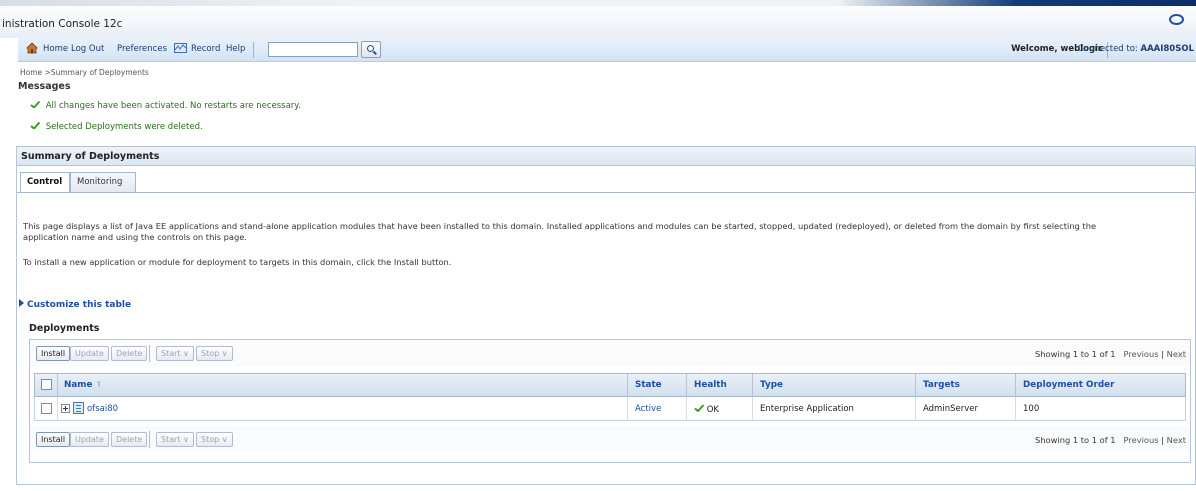 Image resolution: width=1196 pixels, height=491 pixels. I want to click on customize-label: Customize this table, so click(79, 305).